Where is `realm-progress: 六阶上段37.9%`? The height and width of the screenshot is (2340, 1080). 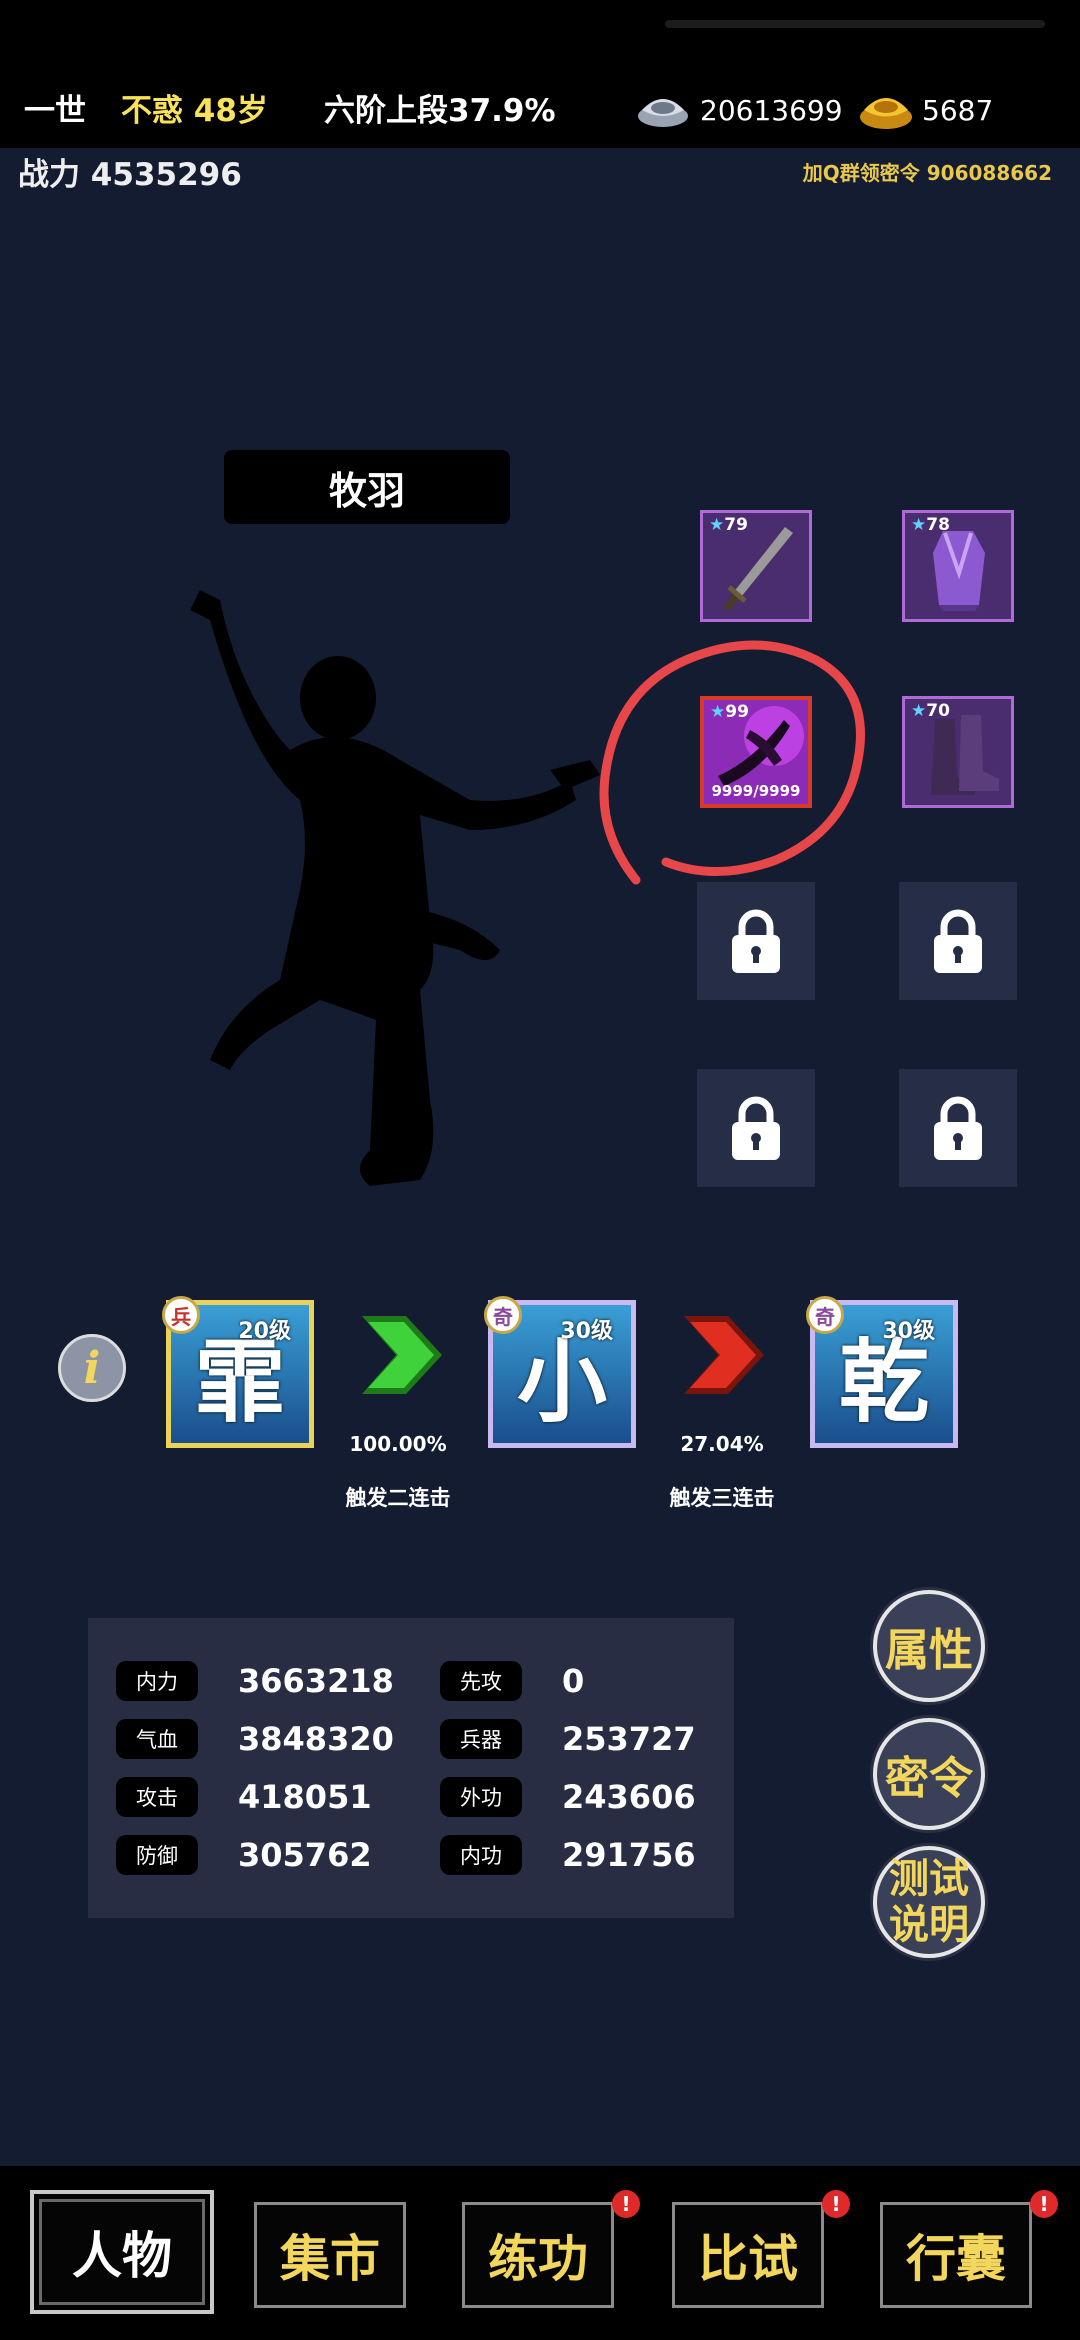 realm-progress: 六阶上段37.9% is located at coordinates (440, 111).